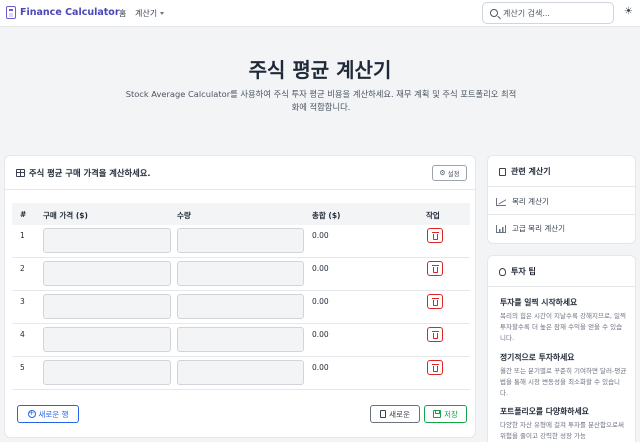 The width and height of the screenshot is (640, 442). What do you see at coordinates (23, 214) in the screenshot?
I see `column-header-index: #` at bounding box center [23, 214].